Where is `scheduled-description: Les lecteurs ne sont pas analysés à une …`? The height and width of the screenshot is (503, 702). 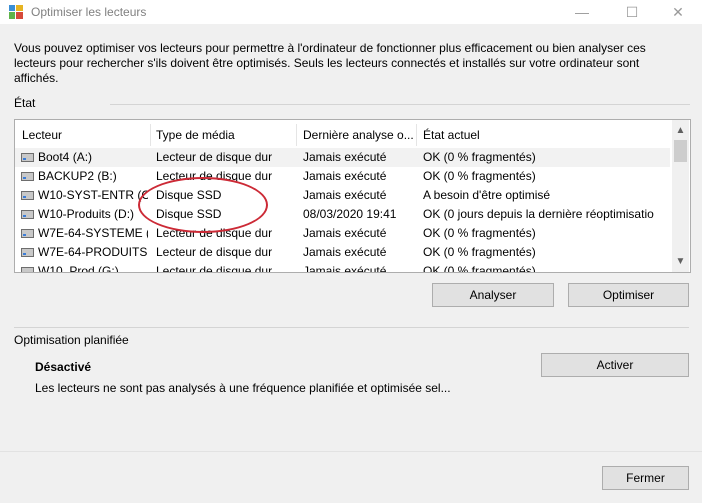 scheduled-description: Les lecteurs ne sont pas analysés à une … is located at coordinates (243, 388).